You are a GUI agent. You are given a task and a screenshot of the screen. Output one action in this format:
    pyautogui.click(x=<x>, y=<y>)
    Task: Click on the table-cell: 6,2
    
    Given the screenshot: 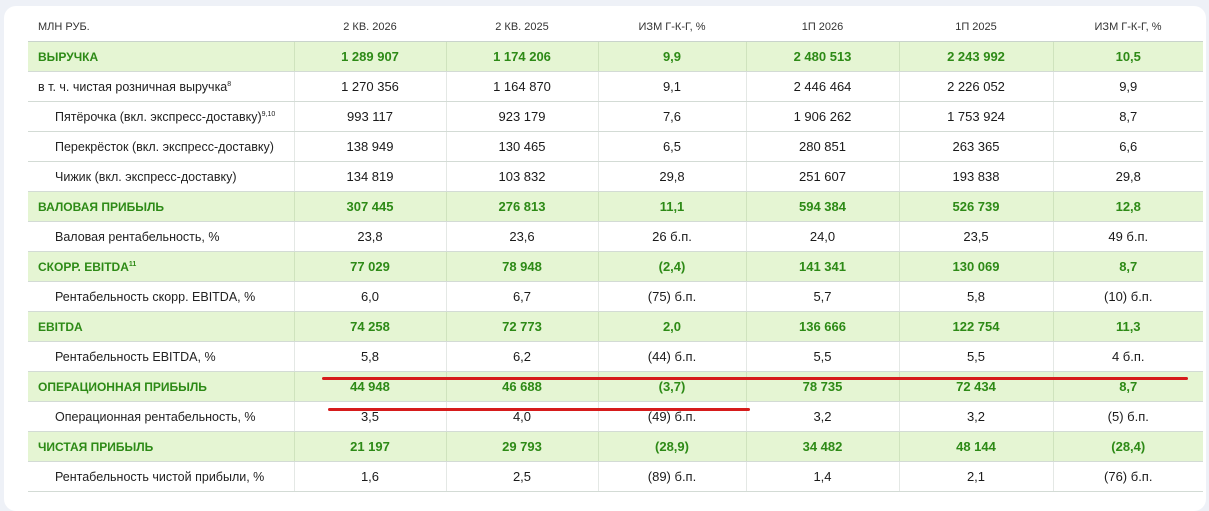 What is the action you would take?
    pyautogui.click(x=522, y=356)
    